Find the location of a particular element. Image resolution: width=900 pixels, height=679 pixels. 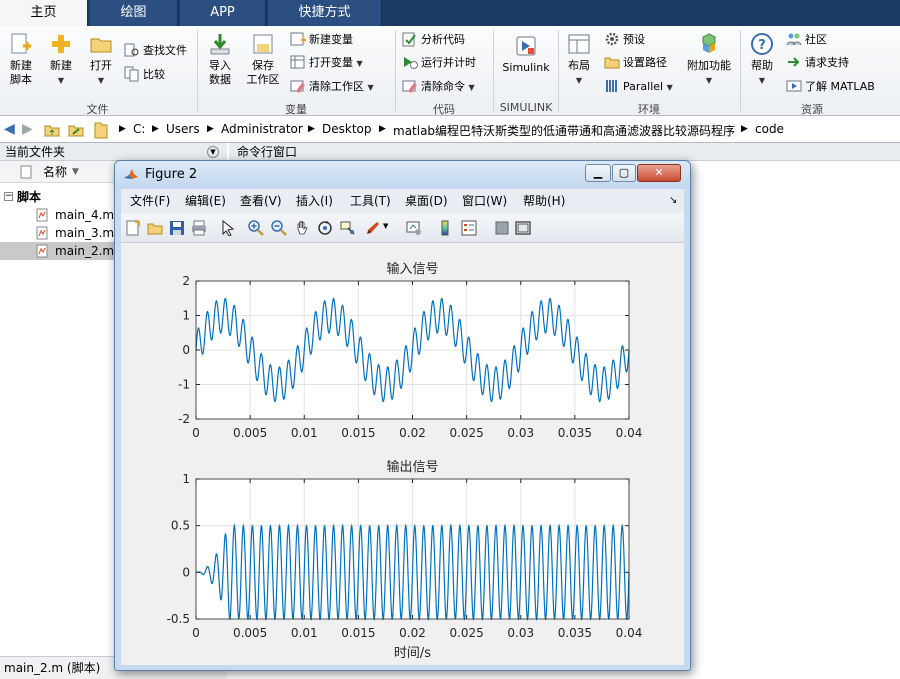

clear-workspace-button: 清除工作区 ▼ is located at coordinates (332, 87).